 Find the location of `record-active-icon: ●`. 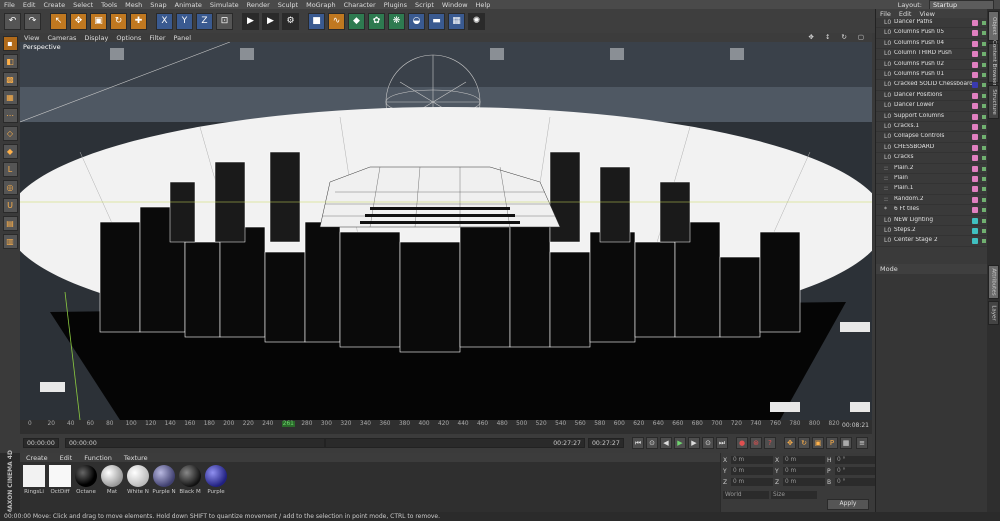

record-active-icon: ● is located at coordinates (742, 443).